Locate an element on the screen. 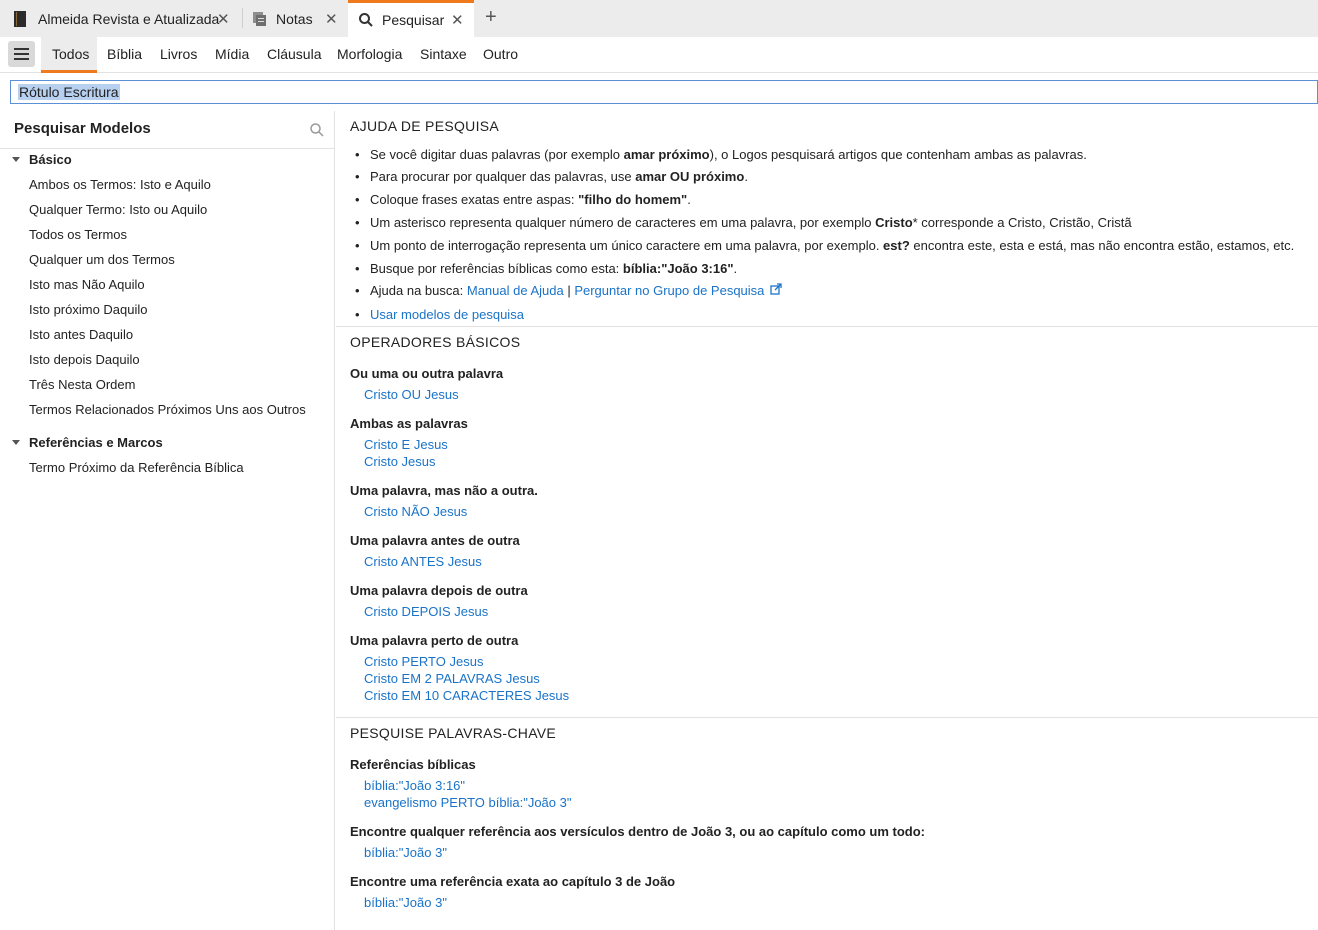 This screenshot has width=1318, height=930. notes-icon is located at coordinates (260, 19).